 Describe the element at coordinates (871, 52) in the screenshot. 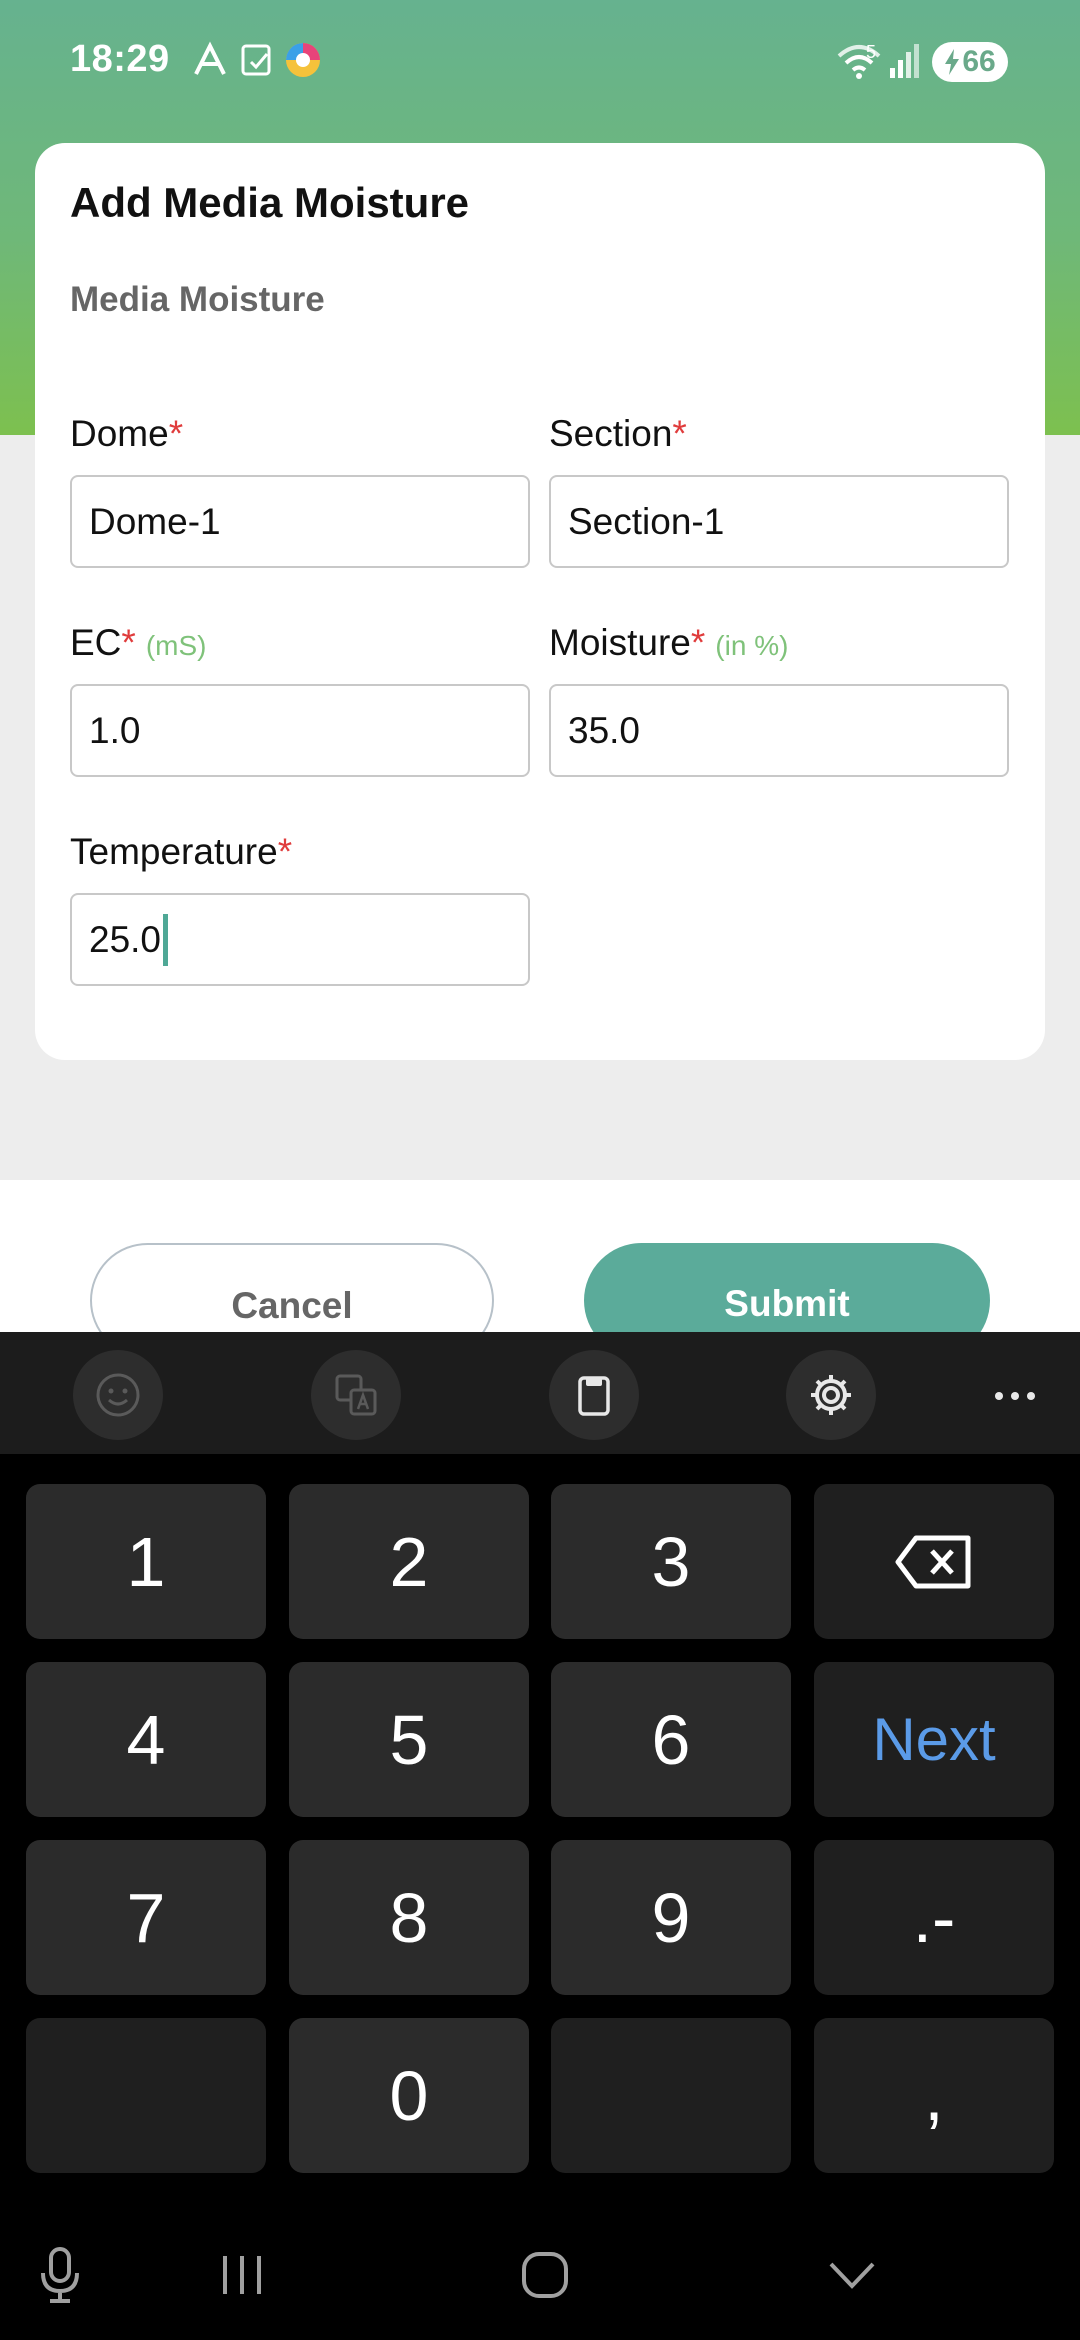

I see `wifi-badge: 5` at that location.